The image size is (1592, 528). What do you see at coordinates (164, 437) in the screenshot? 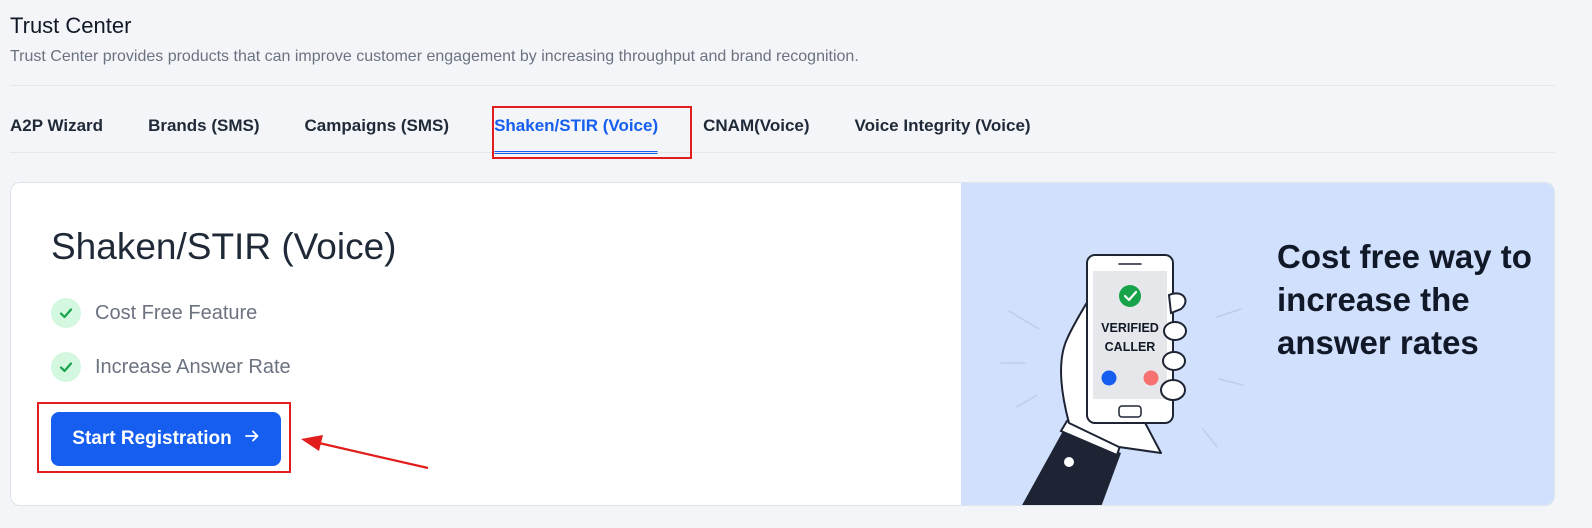
I see `annotation-highlight-button` at bounding box center [164, 437].